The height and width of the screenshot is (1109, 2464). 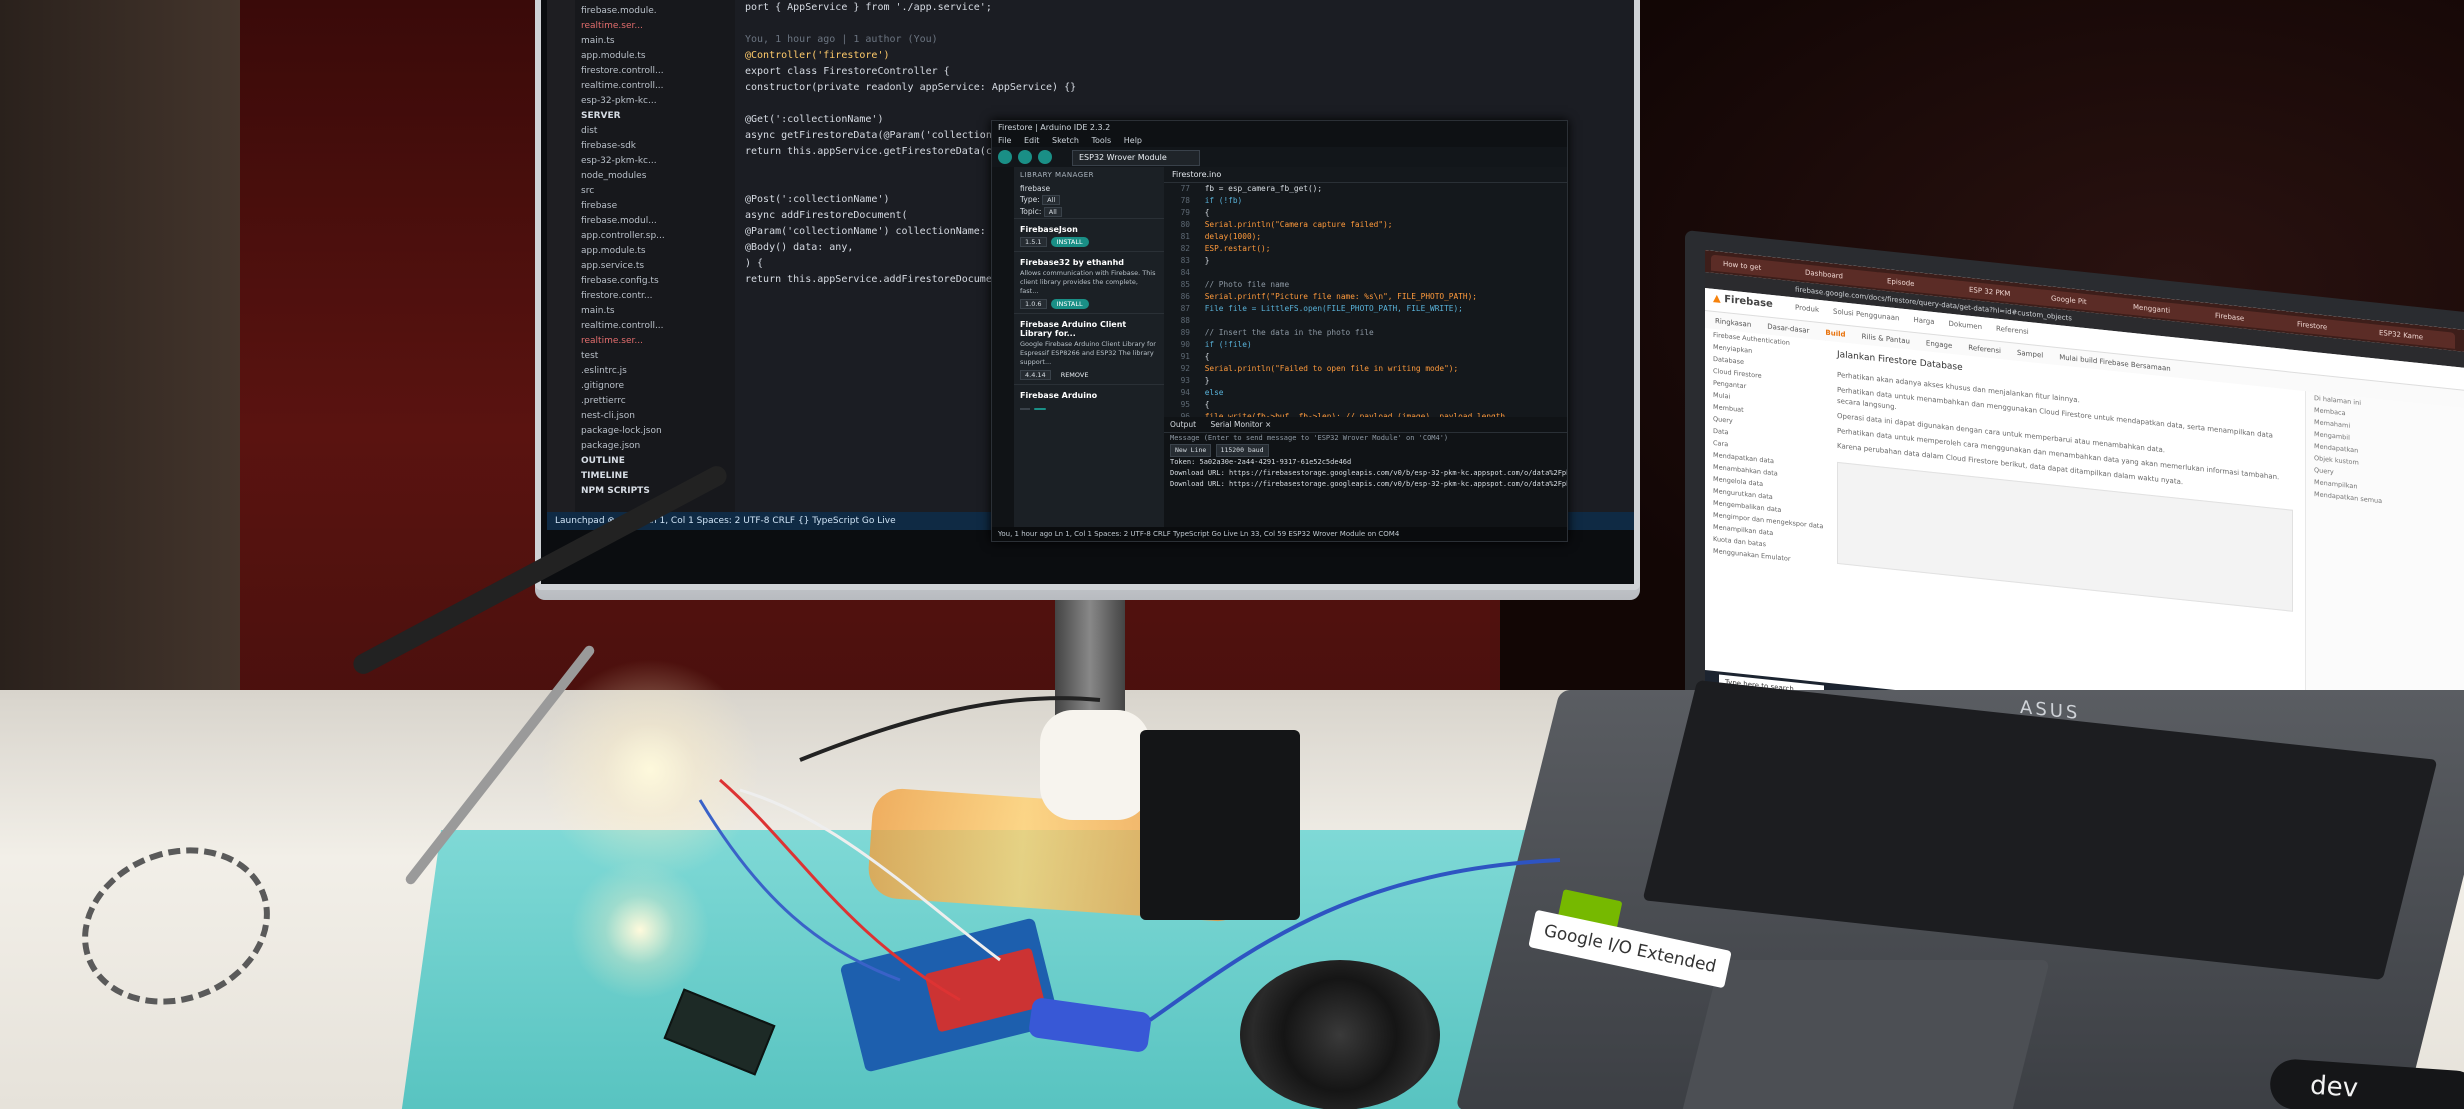 I want to click on black-cable, so click(x=950, y=729).